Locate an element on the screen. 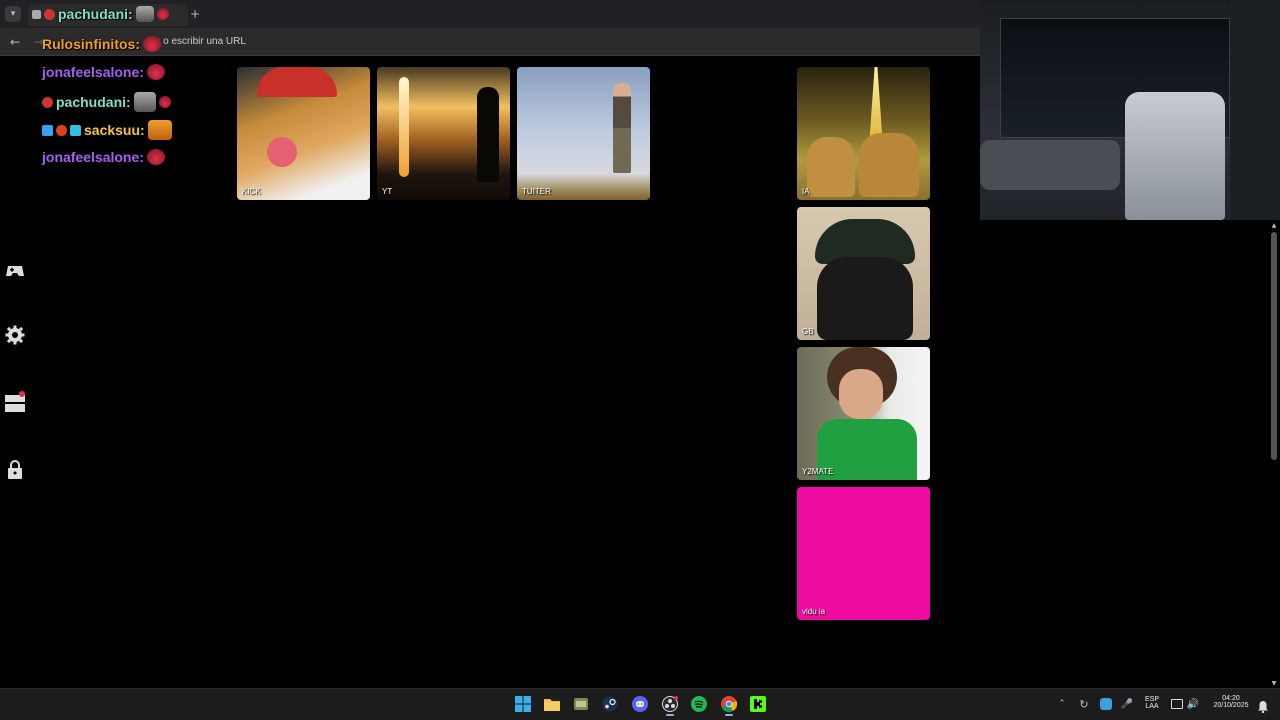 This screenshot has height=720, width=1280. language-code: ESP is located at coordinates (1151, 699).